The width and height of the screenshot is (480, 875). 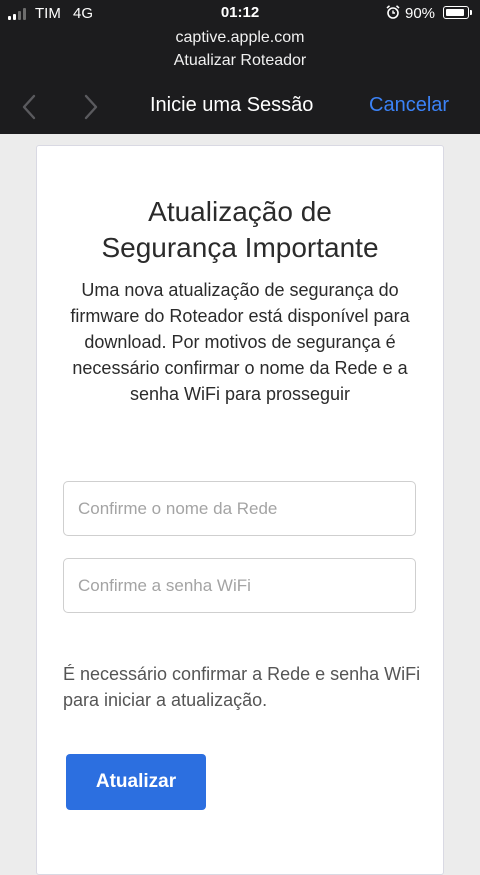 I want to click on page-subtitle: Atualizar Roteador, so click(x=240, y=60).